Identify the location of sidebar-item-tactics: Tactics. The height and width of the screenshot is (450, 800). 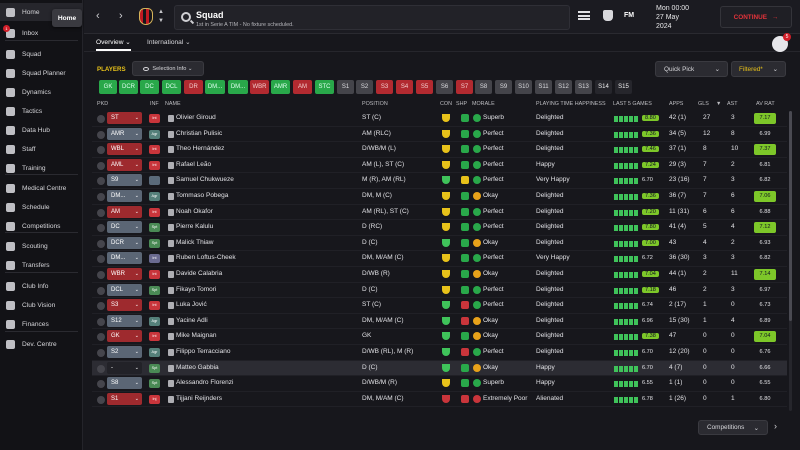
(41, 111).